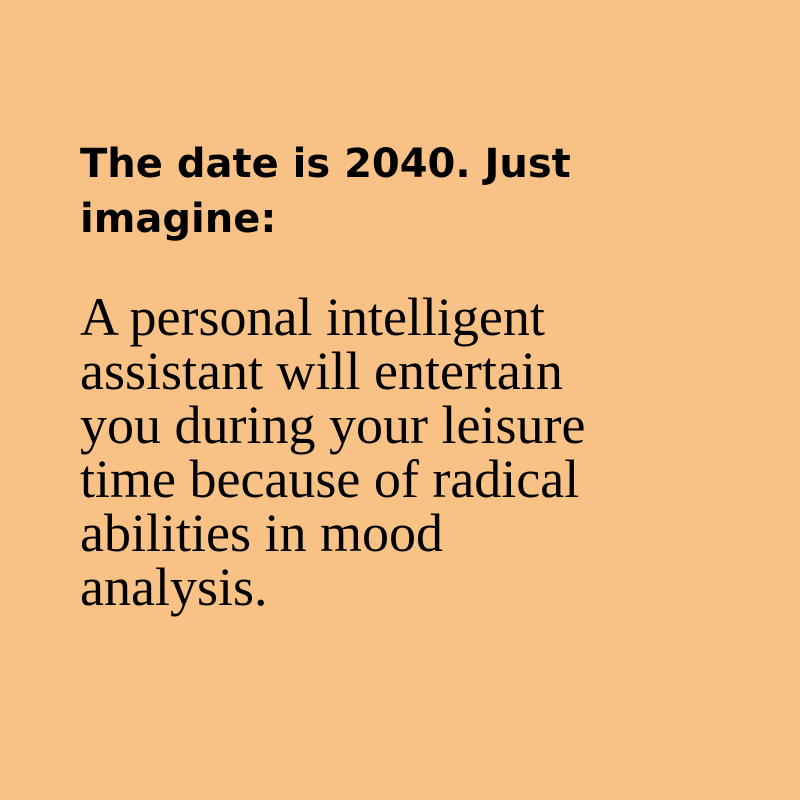 This screenshot has width=800, height=800. What do you see at coordinates (330, 479) in the screenshot?
I see `body-line: time because of radical` at bounding box center [330, 479].